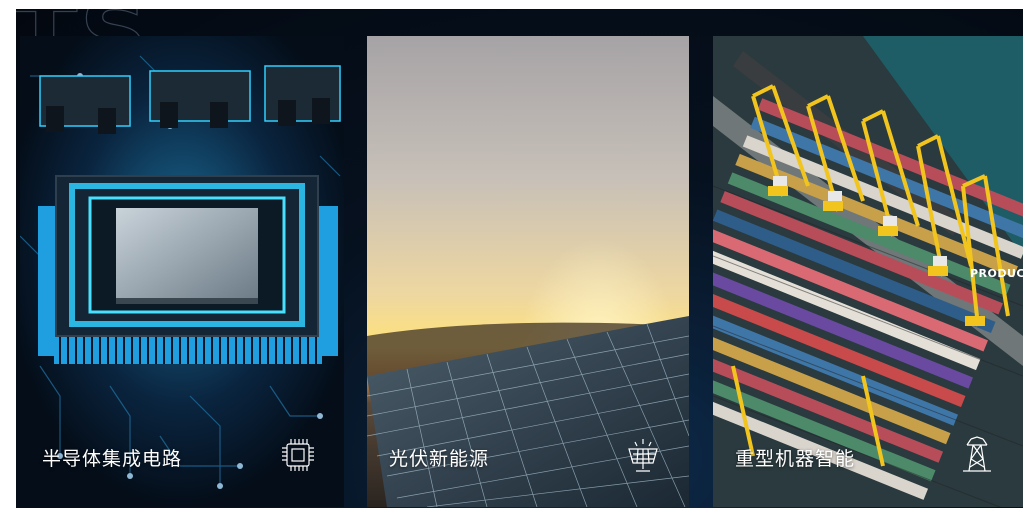 This screenshot has width=1023, height=508. Describe the element at coordinates (977, 455) in the screenshot. I see `power-tower-icon` at that location.